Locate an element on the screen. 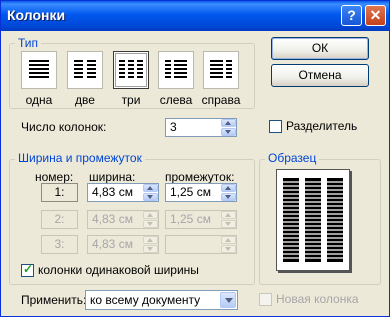  three-columns-icon is located at coordinates (131, 69).